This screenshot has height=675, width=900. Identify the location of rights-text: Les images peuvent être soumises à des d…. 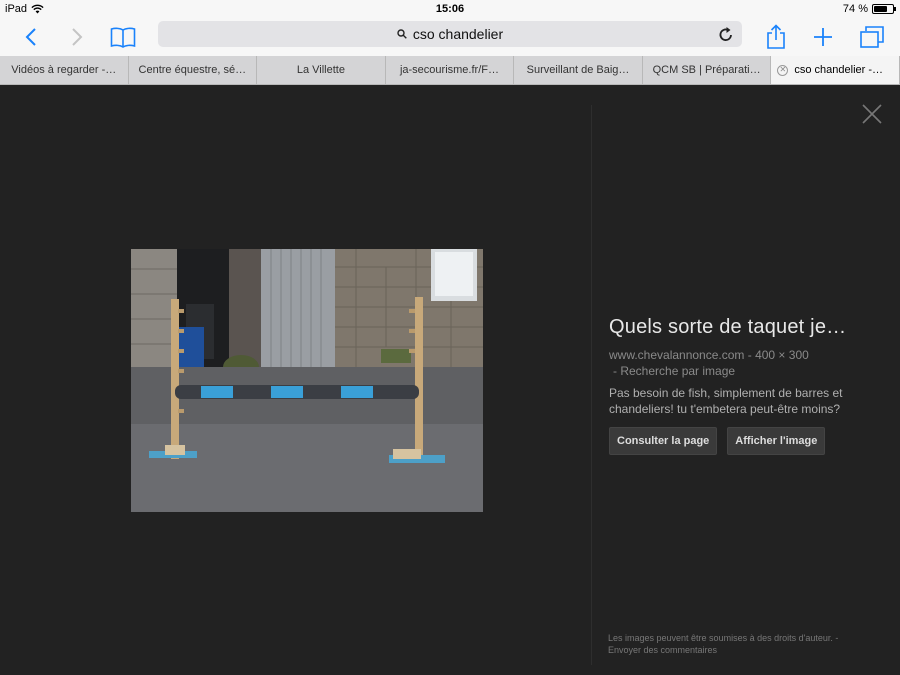
(720, 638).